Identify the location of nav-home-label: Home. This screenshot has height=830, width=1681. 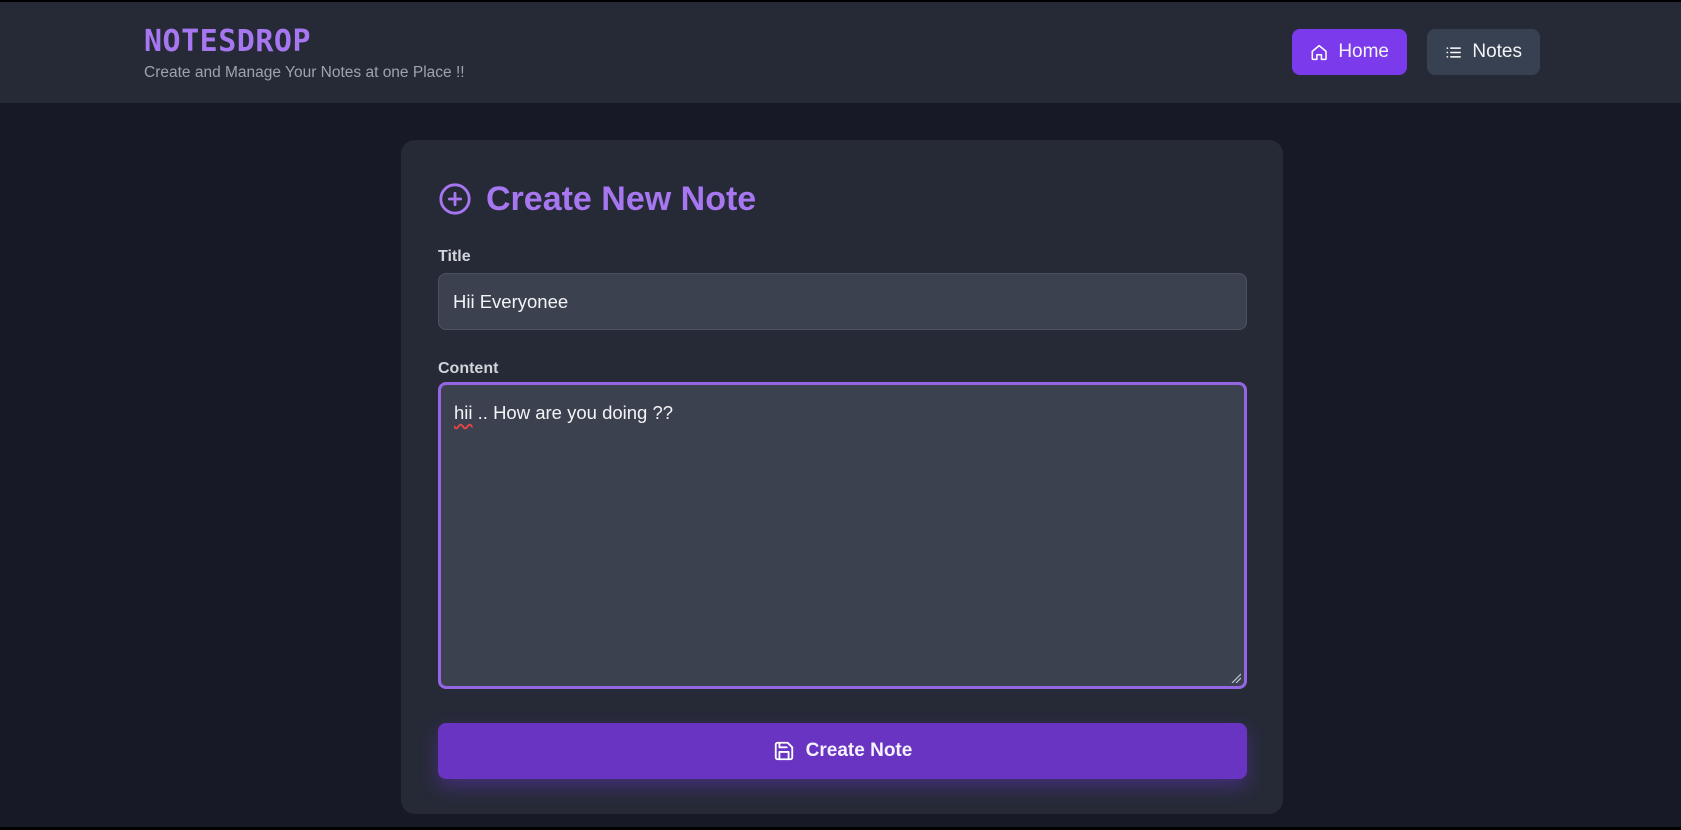
(1363, 51).